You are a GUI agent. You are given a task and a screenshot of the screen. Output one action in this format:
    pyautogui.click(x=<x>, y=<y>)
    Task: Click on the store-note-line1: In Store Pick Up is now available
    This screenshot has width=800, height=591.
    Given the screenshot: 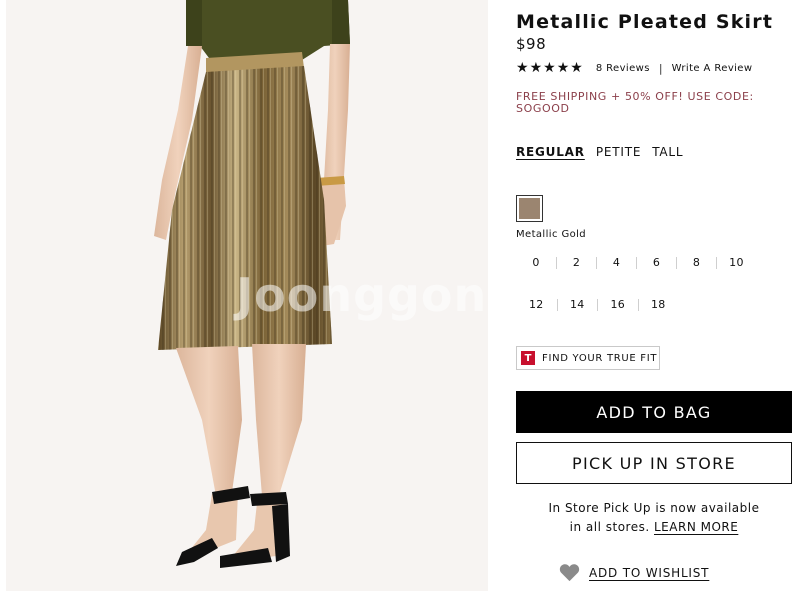 What is the action you would take?
    pyautogui.click(x=654, y=508)
    